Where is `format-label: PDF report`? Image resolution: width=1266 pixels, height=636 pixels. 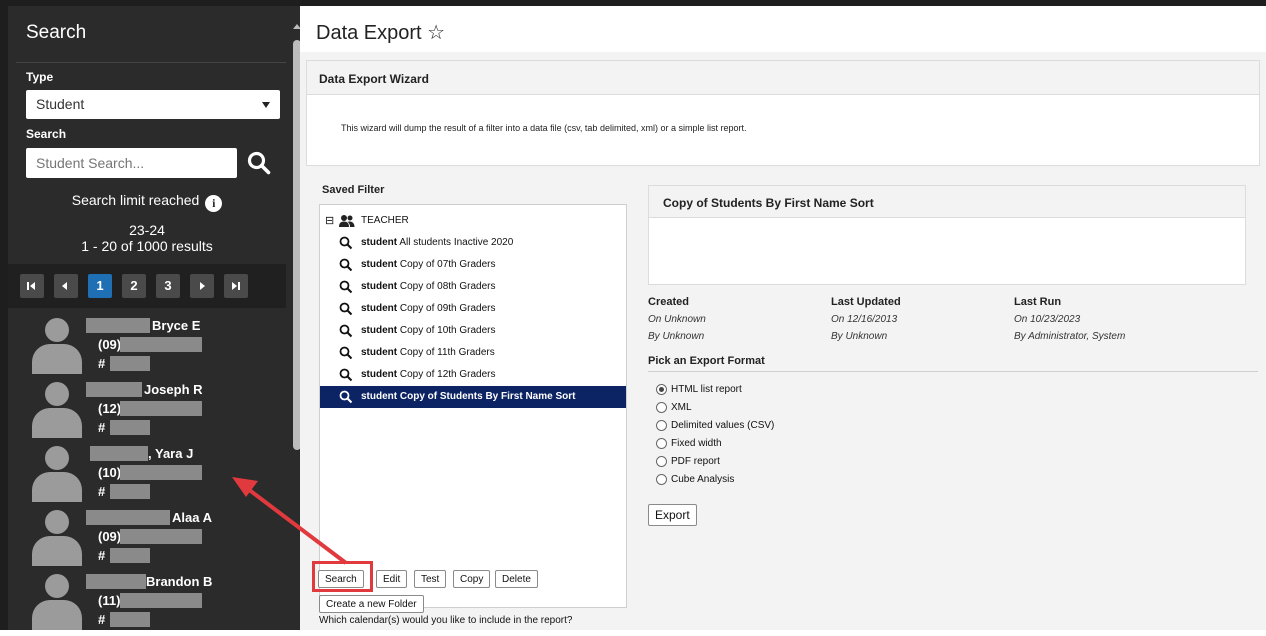
format-label: PDF report is located at coordinates (695, 461).